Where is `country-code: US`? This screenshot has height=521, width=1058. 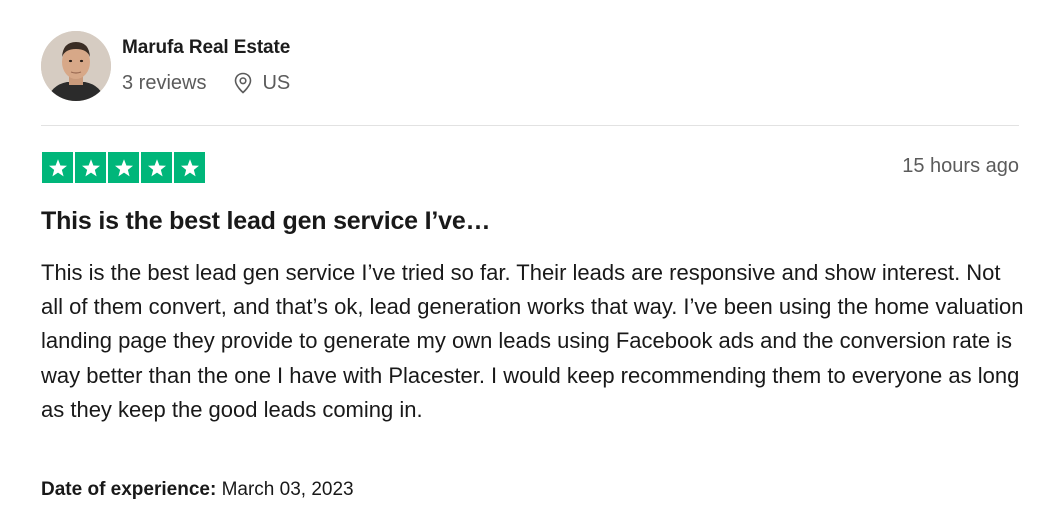 country-code: US is located at coordinates (276, 82).